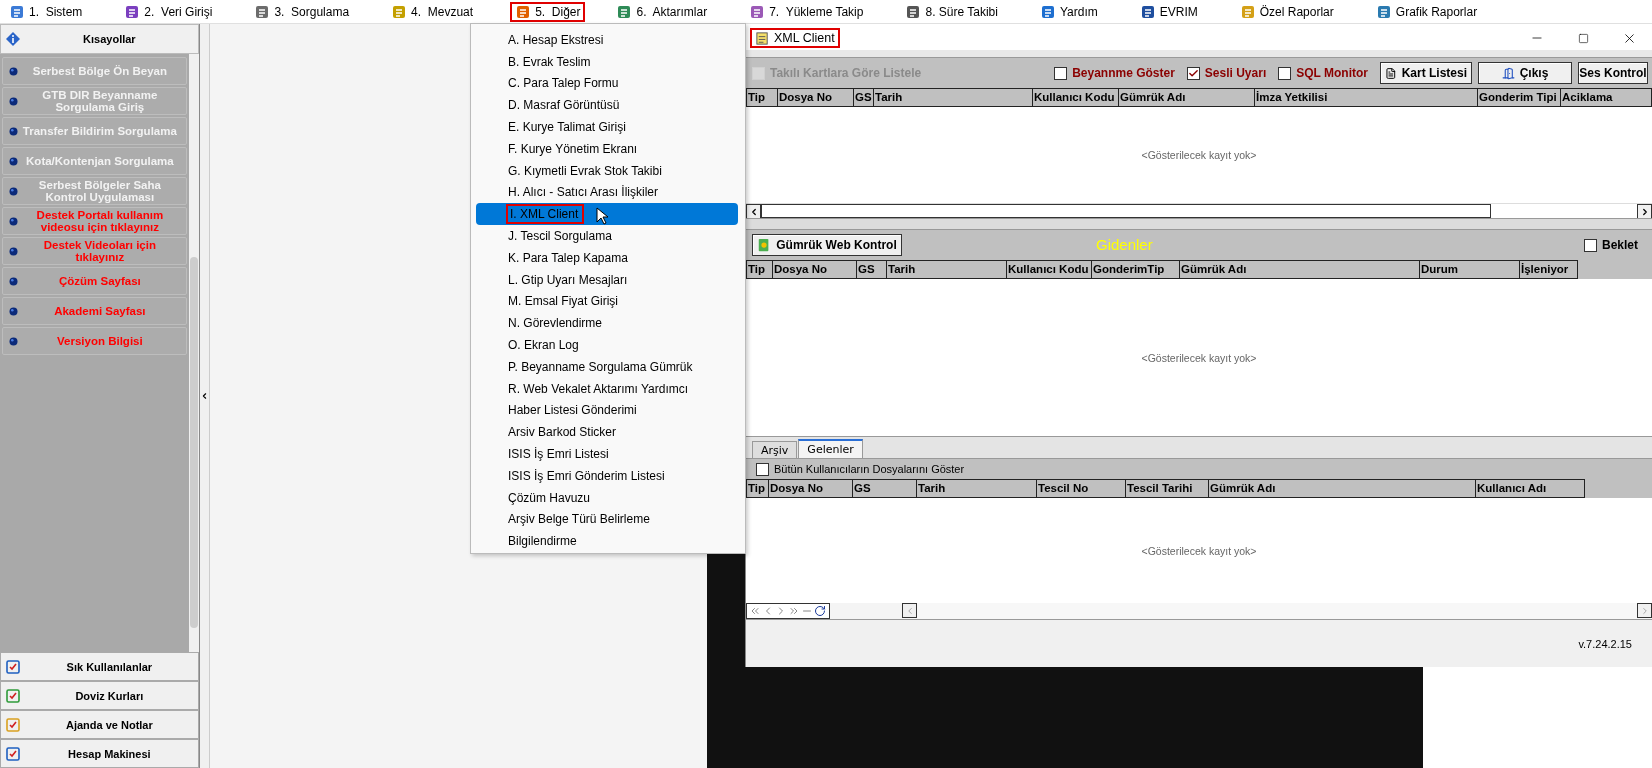 This screenshot has width=1652, height=768. What do you see at coordinates (607, 366) in the screenshot?
I see `menu-entry: P. Beyanname Sorgulama Gümrük` at bounding box center [607, 366].